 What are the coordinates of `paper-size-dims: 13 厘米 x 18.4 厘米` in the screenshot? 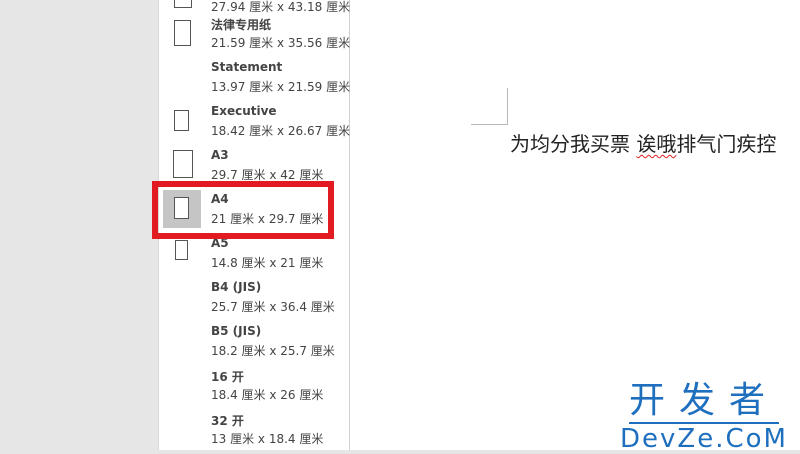 It's located at (267, 439).